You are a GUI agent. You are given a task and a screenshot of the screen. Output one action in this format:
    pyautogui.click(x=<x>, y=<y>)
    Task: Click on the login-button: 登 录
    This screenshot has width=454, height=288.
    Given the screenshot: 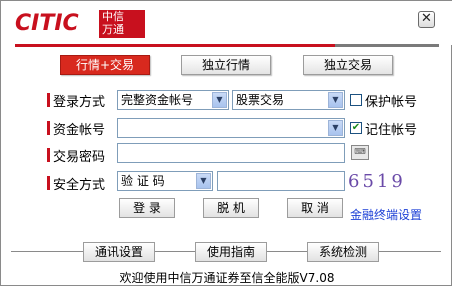 What is the action you would take?
    pyautogui.click(x=147, y=208)
    